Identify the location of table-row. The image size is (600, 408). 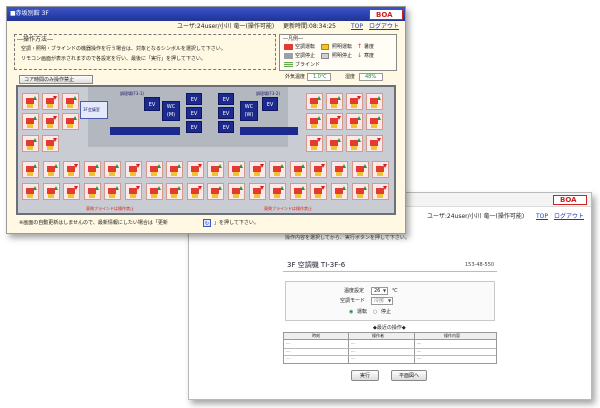
(390, 348).